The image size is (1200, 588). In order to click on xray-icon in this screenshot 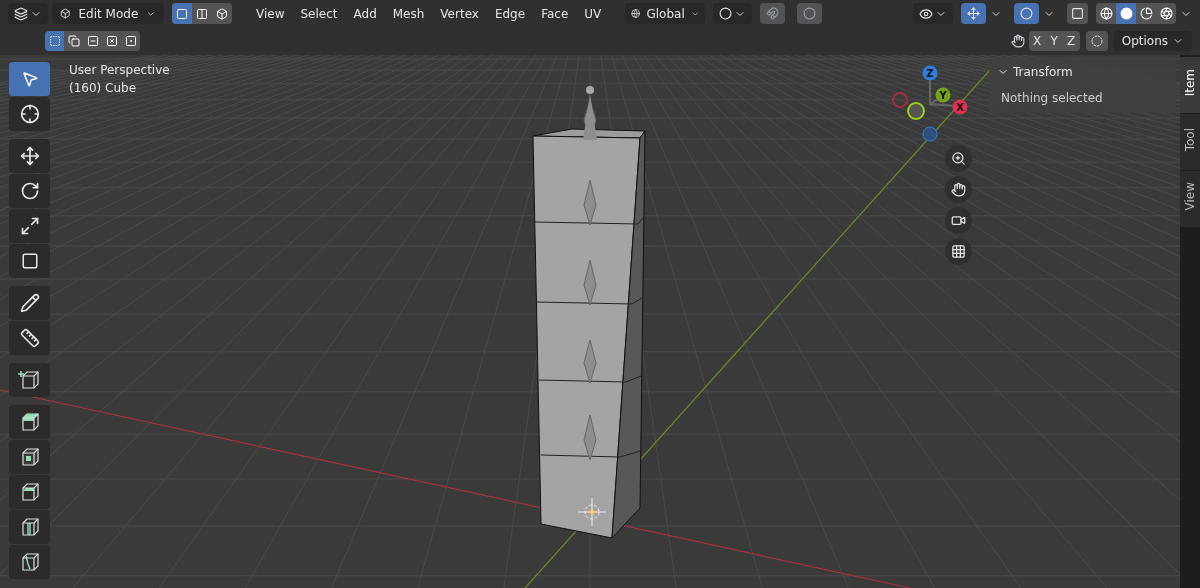, I will do `click(1077, 13)`.